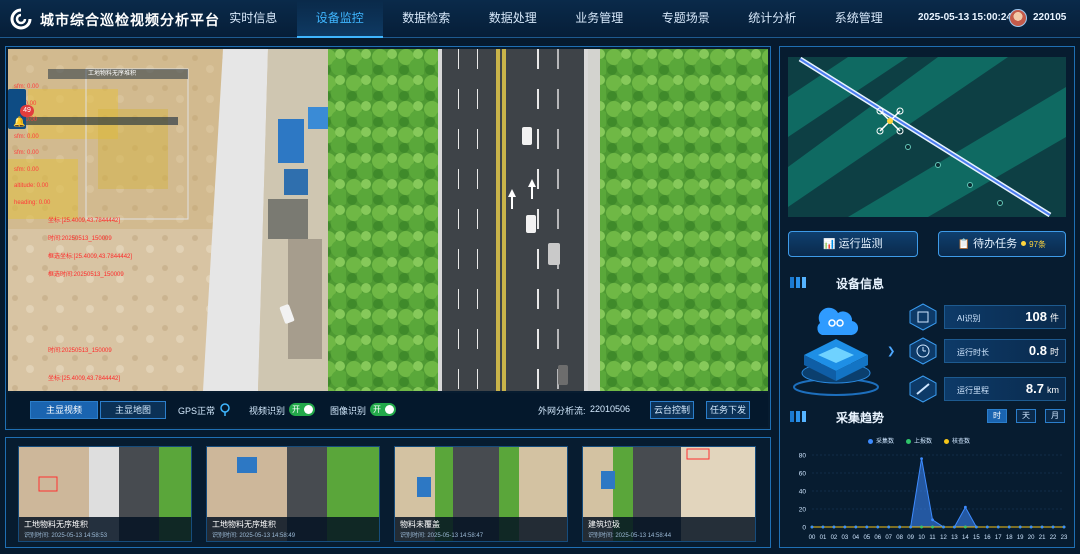 This screenshot has width=1080, height=554. I want to click on clock-icon, so click(923, 351).